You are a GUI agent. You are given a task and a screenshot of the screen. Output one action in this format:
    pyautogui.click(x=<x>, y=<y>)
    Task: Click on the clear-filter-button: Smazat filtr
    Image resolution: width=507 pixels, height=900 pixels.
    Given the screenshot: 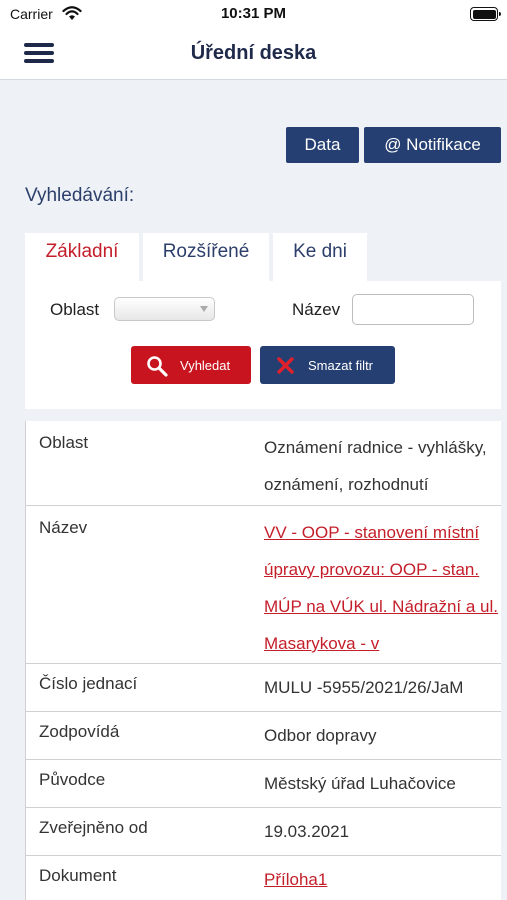 What is the action you would take?
    pyautogui.click(x=327, y=365)
    